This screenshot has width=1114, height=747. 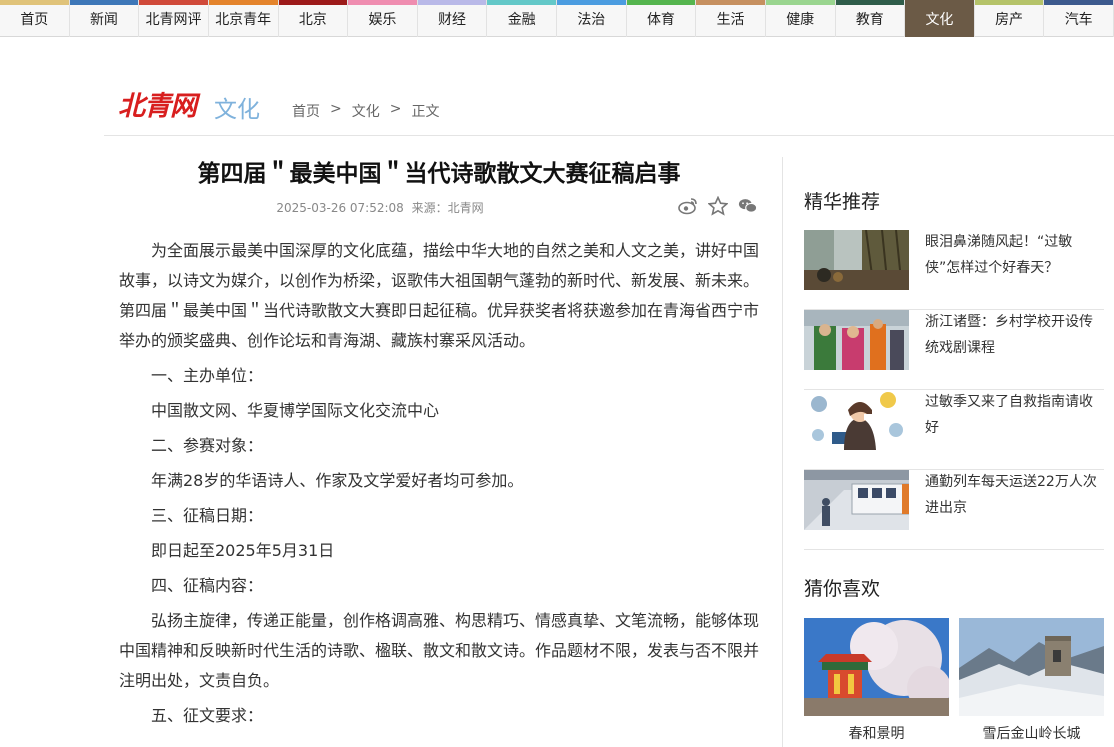 I want to click on nav-item-label: 房产, so click(x=1009, y=19).